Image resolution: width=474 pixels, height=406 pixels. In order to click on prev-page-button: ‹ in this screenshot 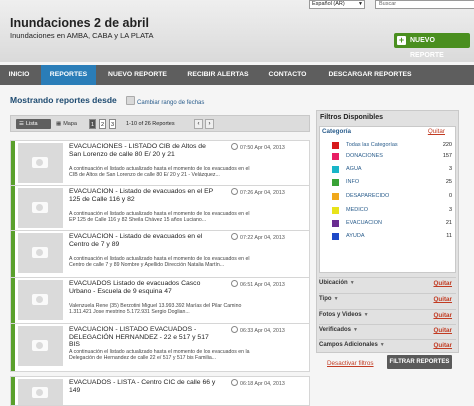, I will do `click(198, 124)`.